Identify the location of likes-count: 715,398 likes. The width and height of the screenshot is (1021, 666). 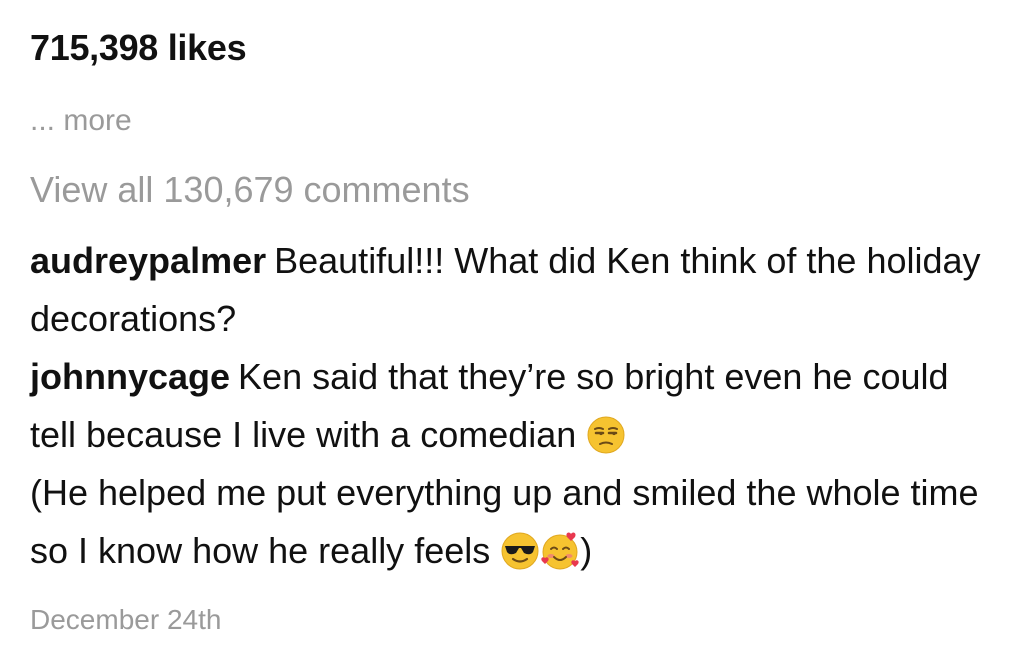
(138, 48).